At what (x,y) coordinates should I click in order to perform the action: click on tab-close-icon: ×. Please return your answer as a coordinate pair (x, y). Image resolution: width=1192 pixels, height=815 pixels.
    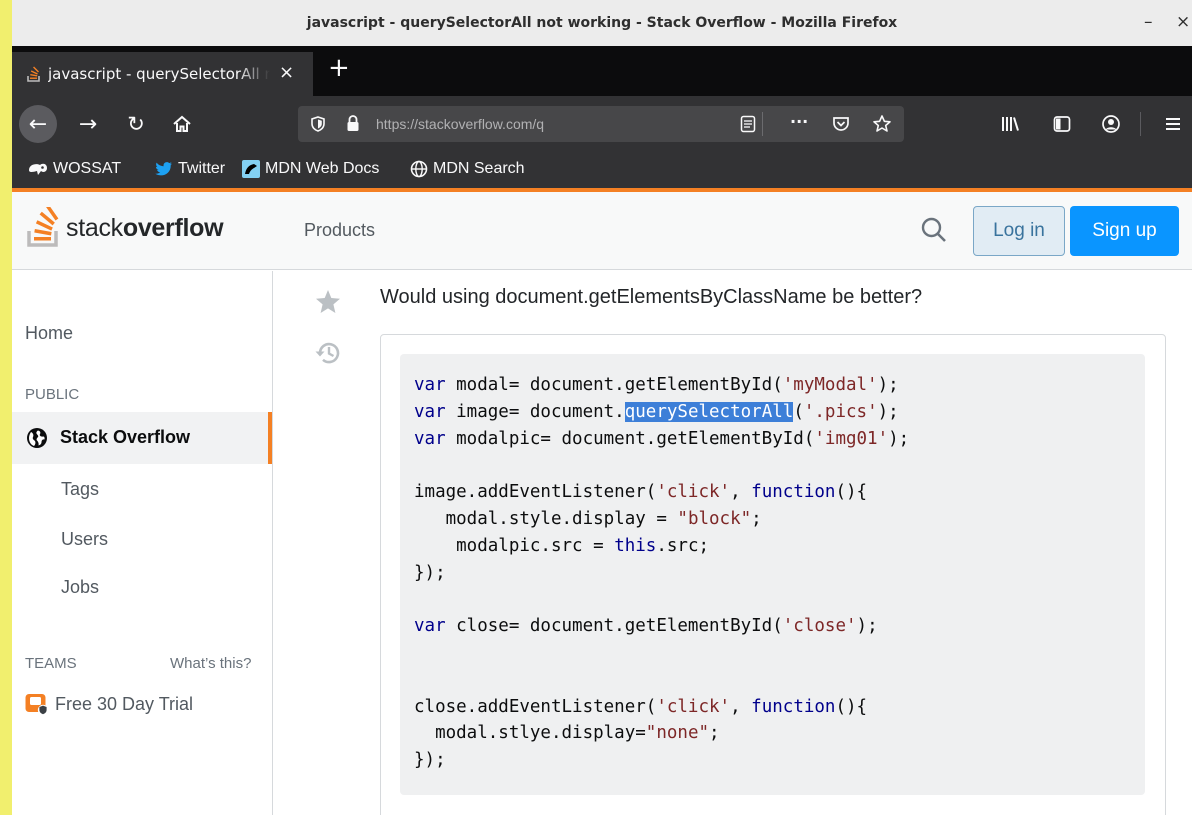
    Looking at the image, I should click on (286, 72).